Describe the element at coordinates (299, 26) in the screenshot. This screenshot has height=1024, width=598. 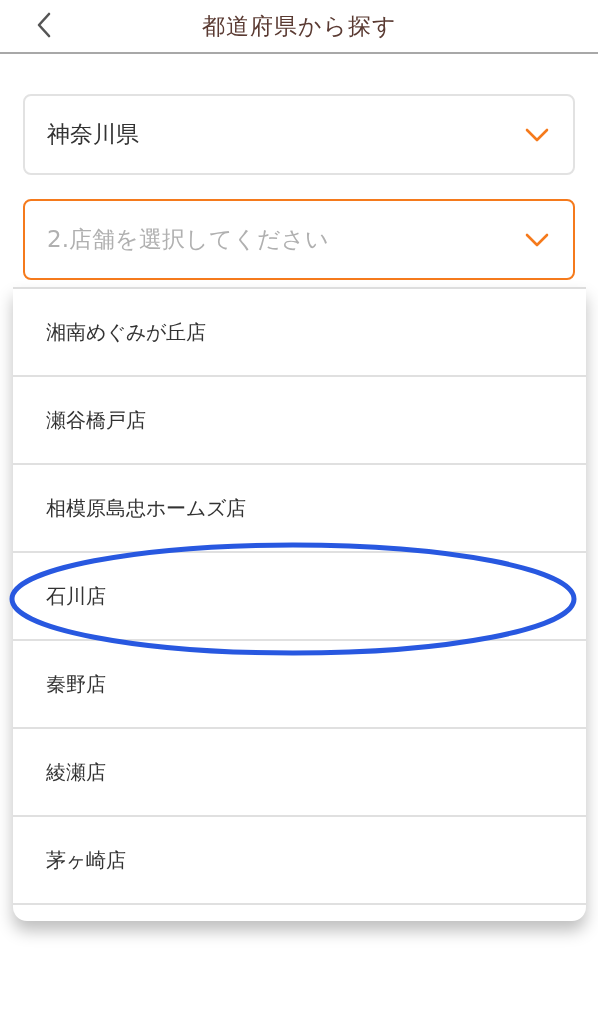
I see `page-title: 都道府県から探す` at that location.